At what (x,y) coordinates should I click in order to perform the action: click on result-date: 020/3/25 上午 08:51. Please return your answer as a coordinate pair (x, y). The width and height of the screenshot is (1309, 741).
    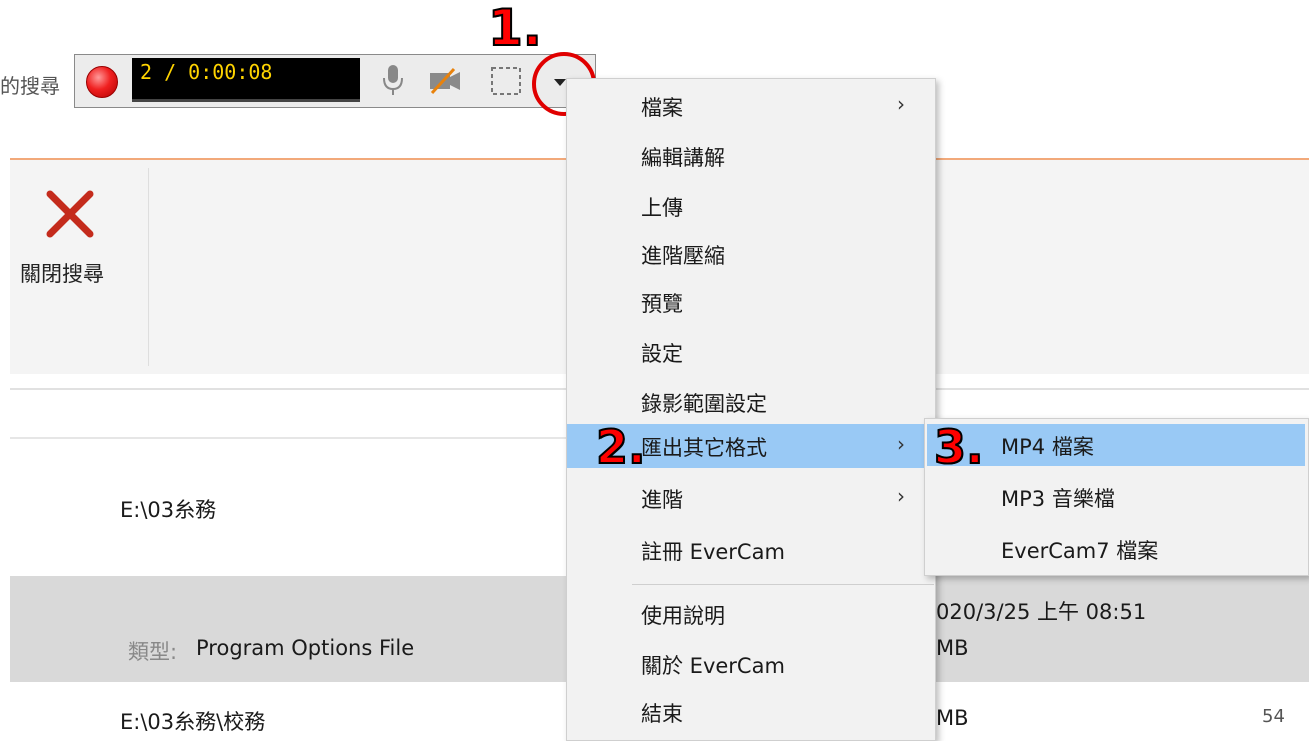
    Looking at the image, I should click on (1041, 612).